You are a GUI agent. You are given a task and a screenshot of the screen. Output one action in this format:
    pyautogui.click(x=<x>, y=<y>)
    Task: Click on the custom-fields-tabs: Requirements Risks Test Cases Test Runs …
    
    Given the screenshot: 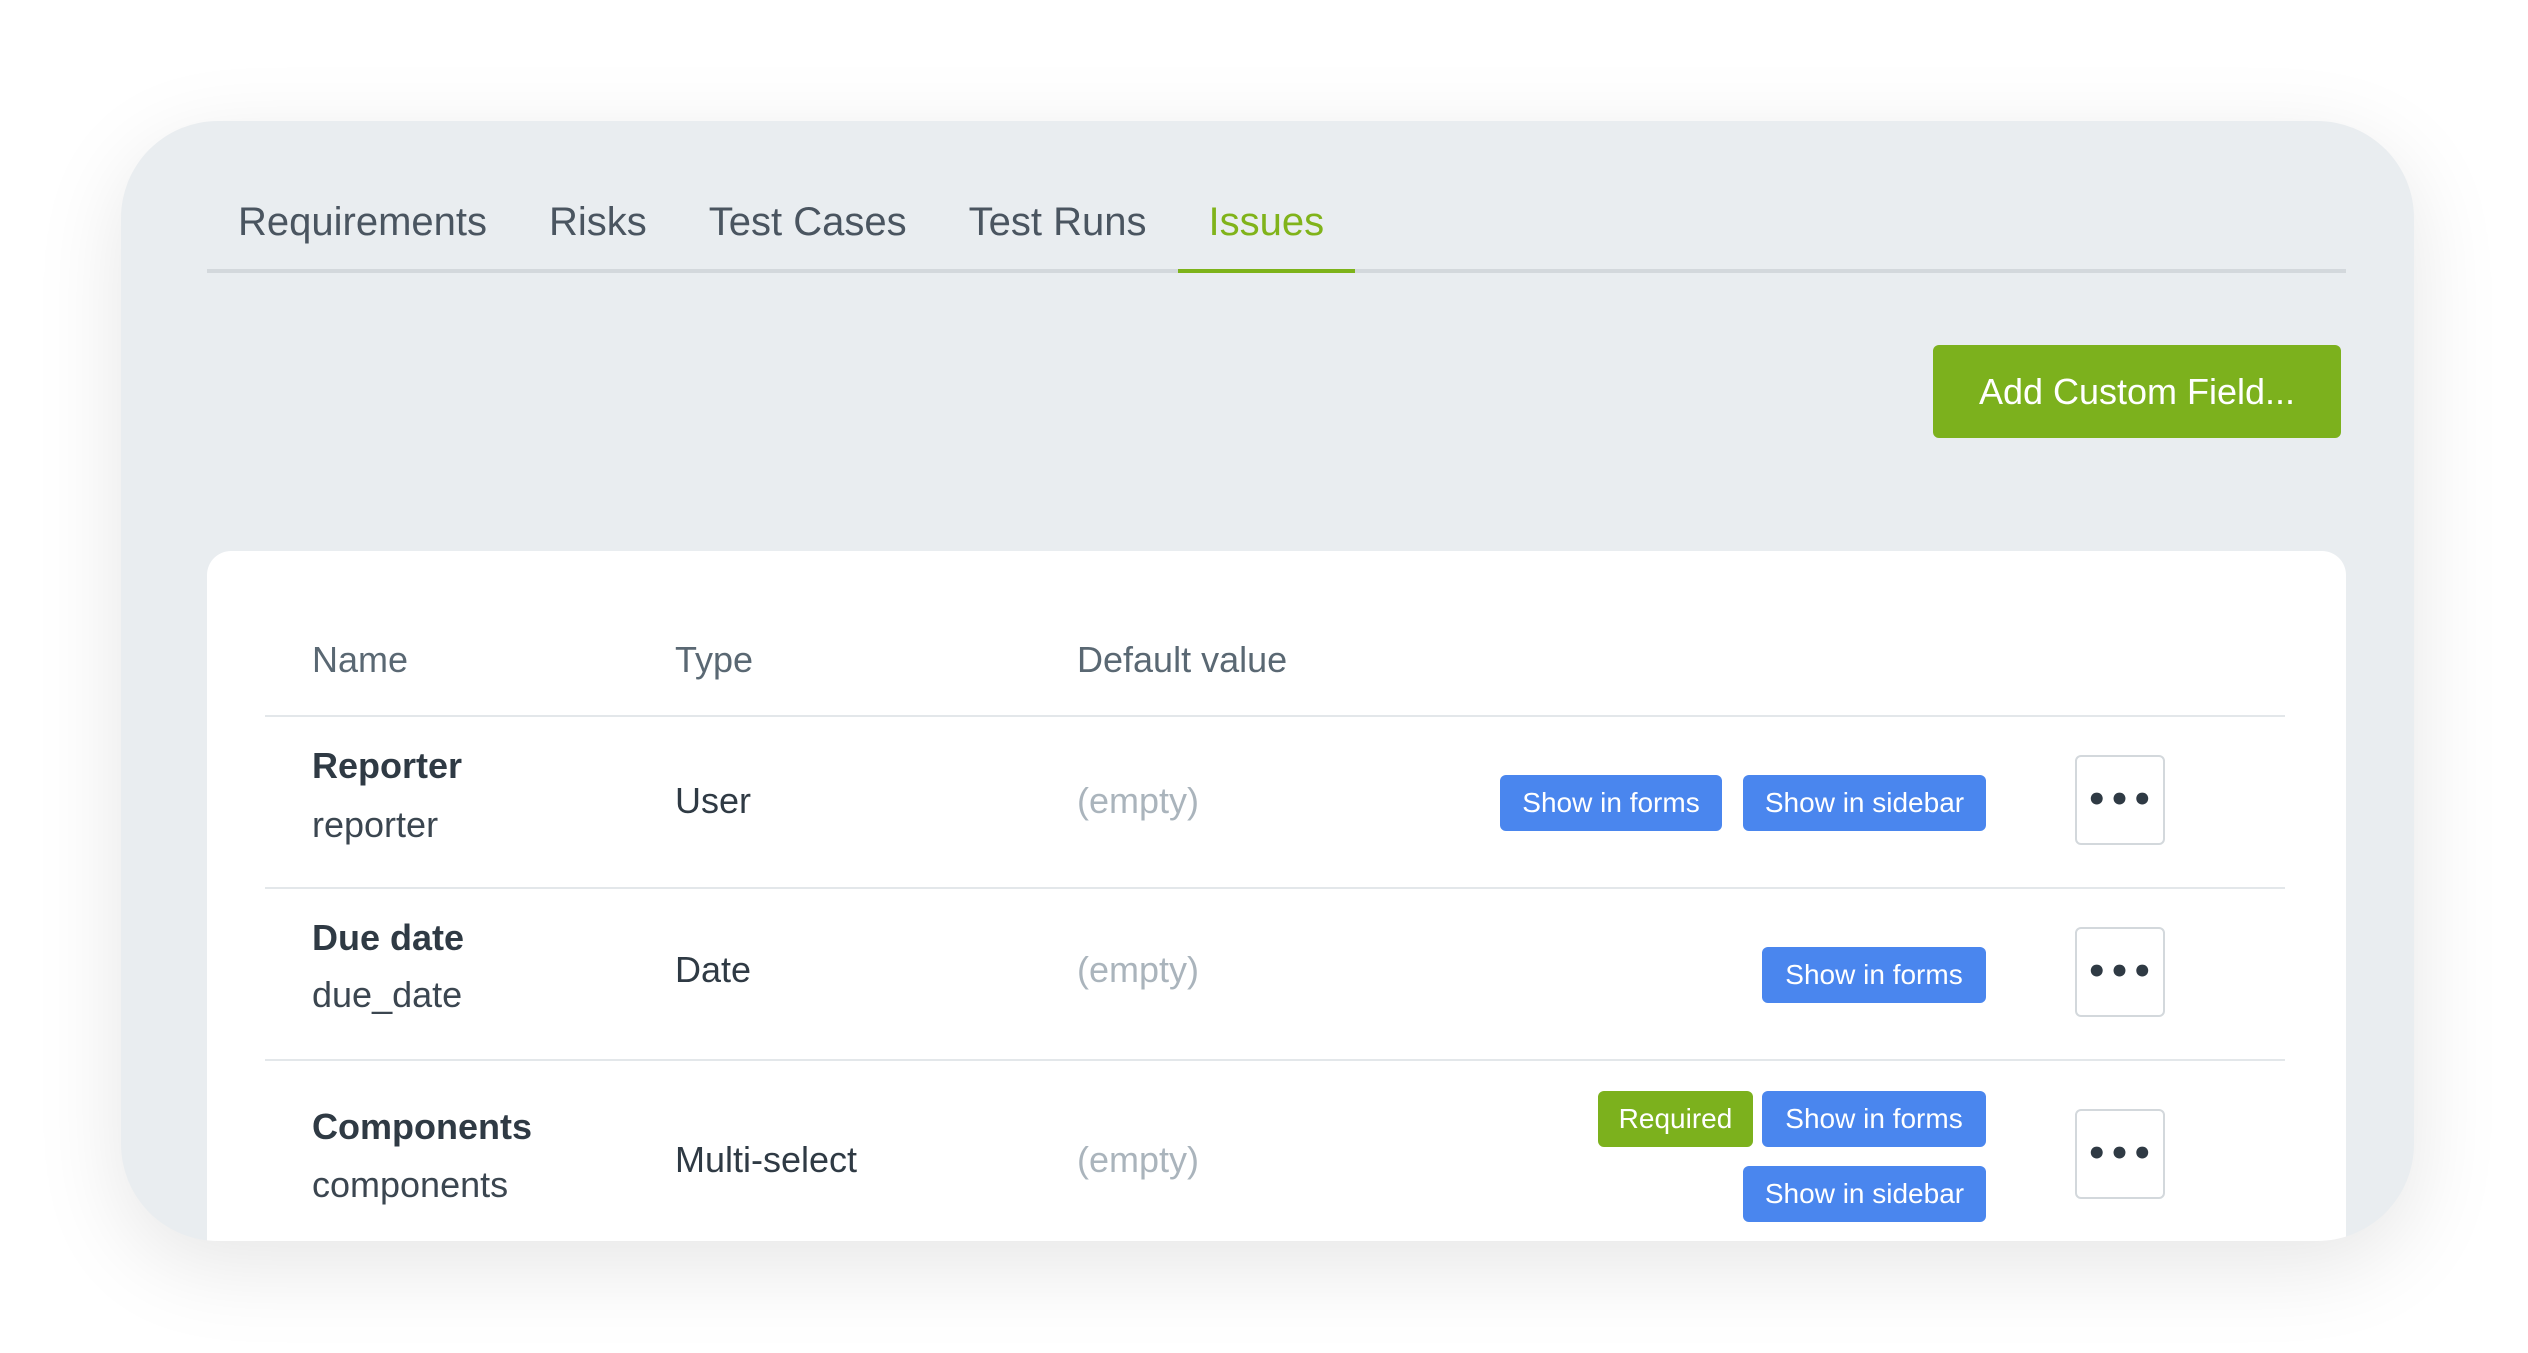 What is the action you would take?
    pyautogui.click(x=1276, y=224)
    